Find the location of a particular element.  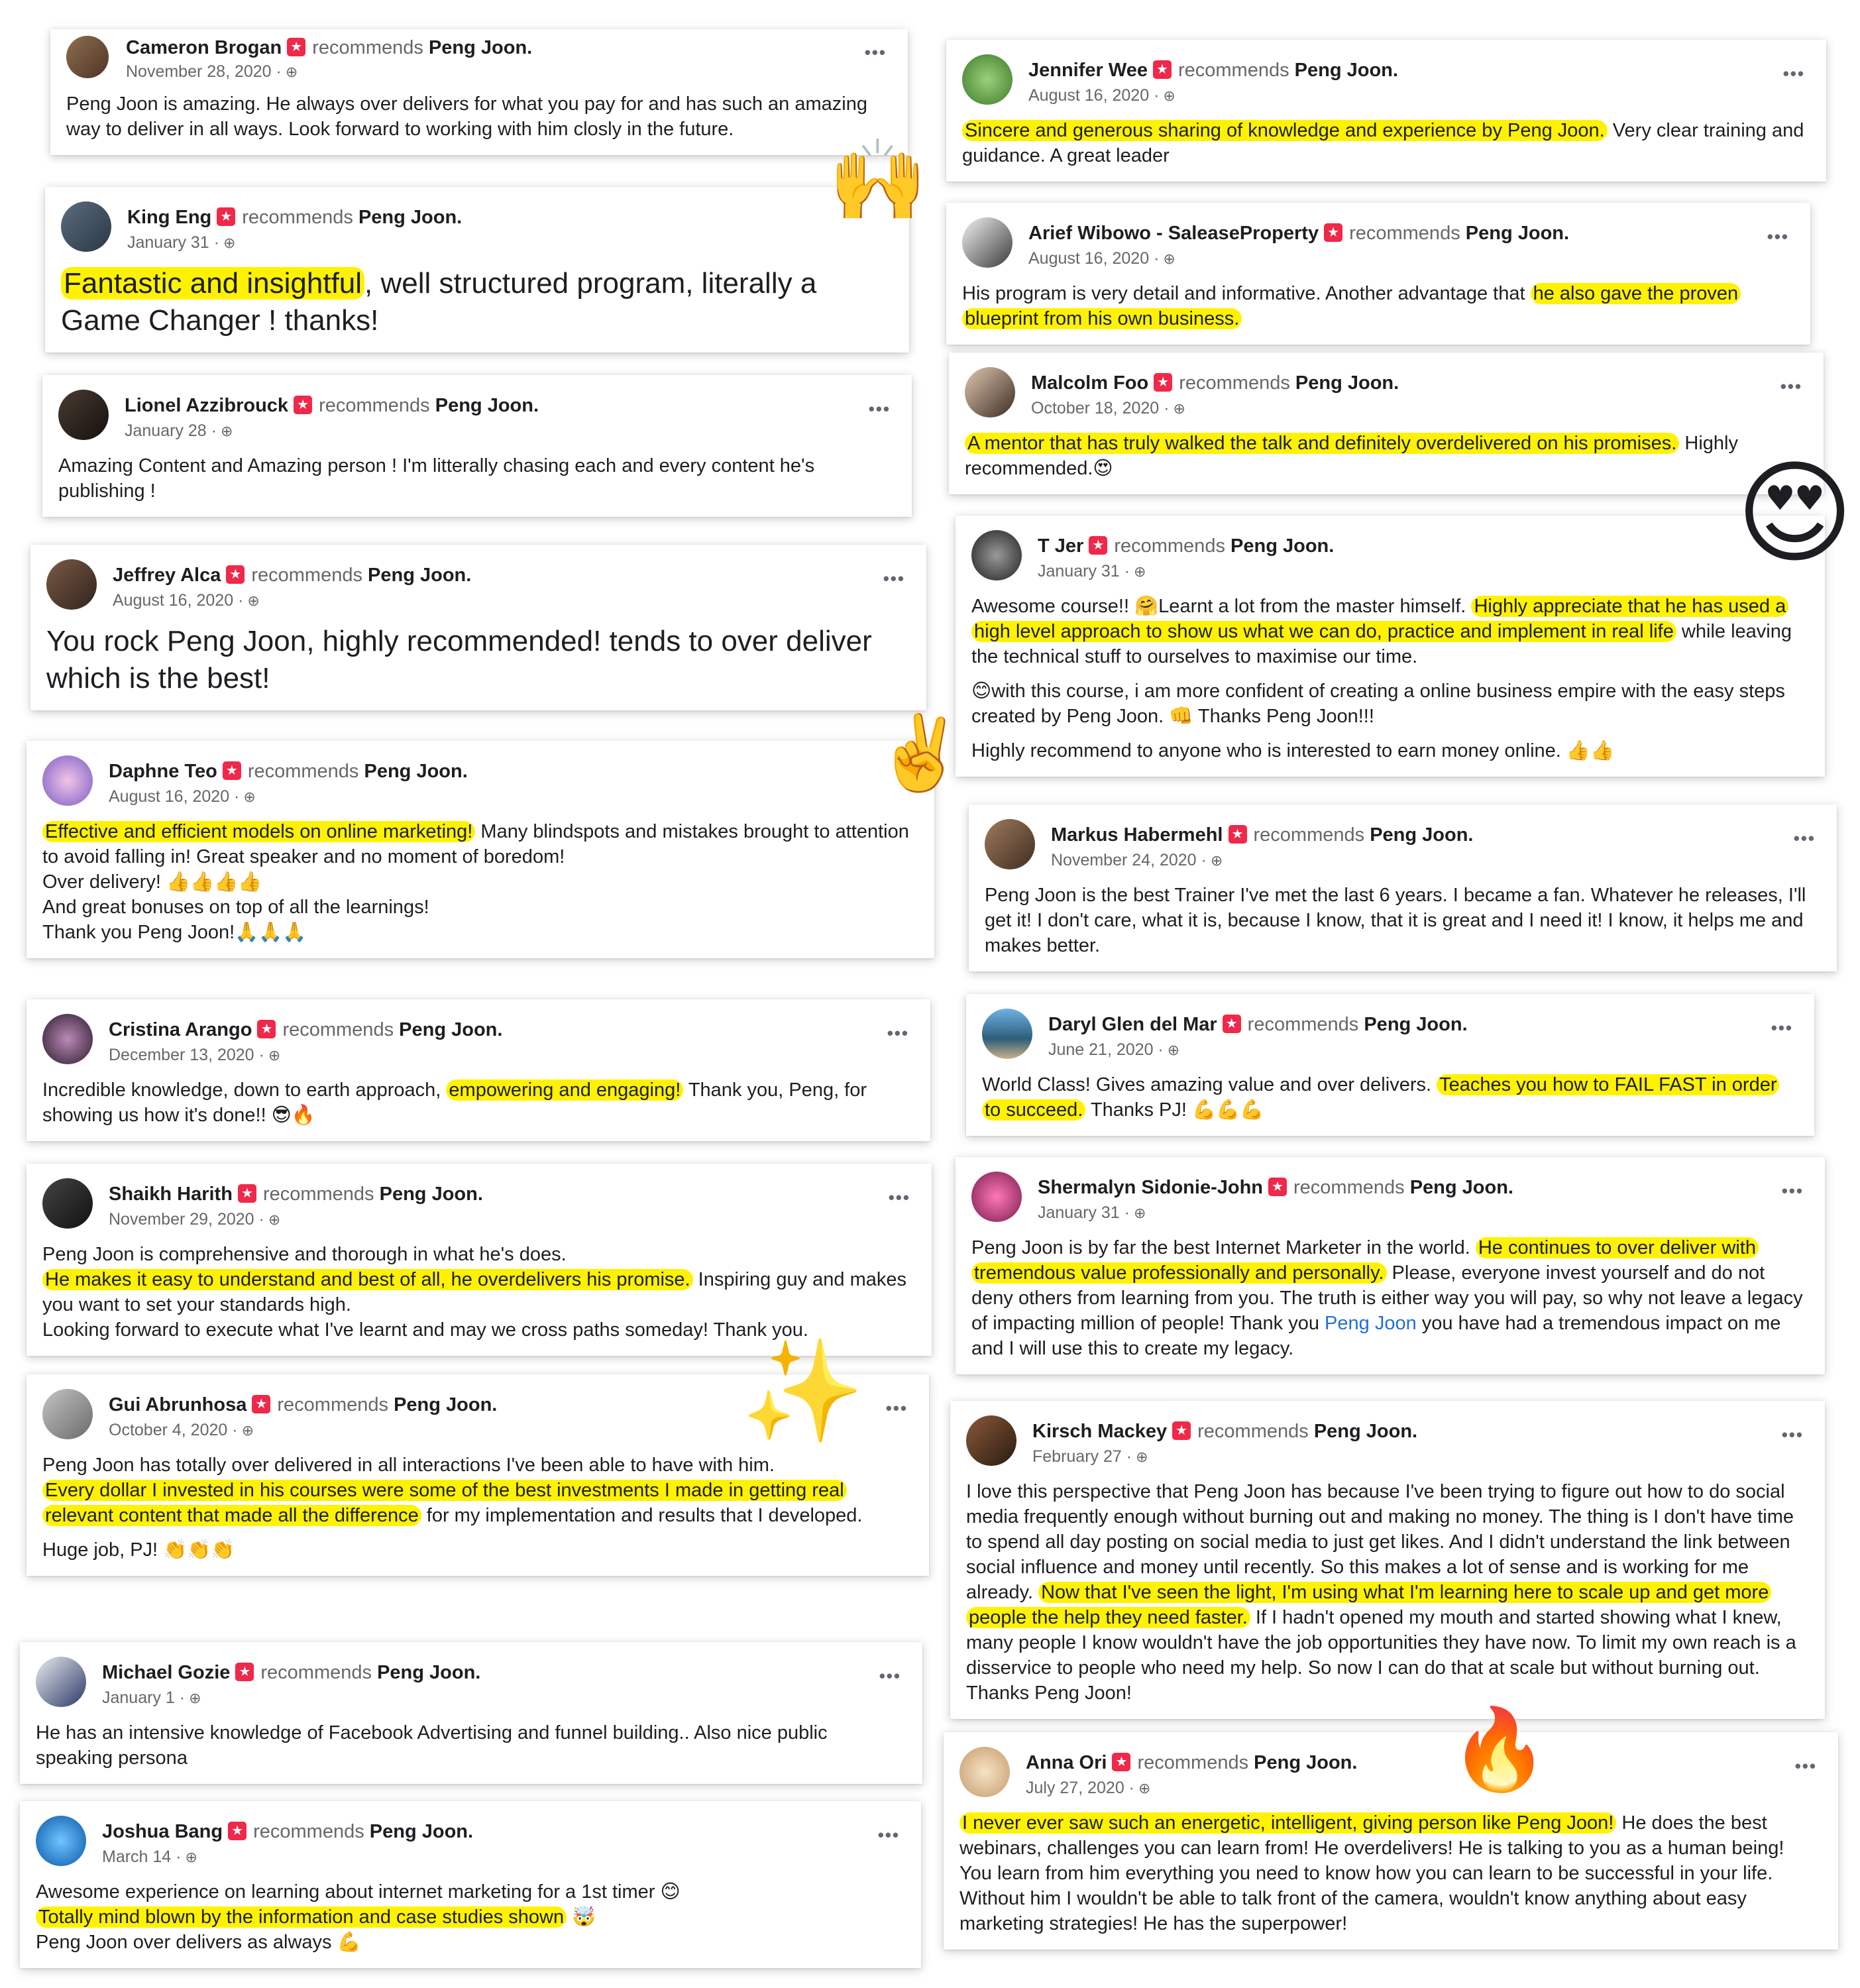

reviewer-name: Michael Gozie is located at coordinates (166, 1672).